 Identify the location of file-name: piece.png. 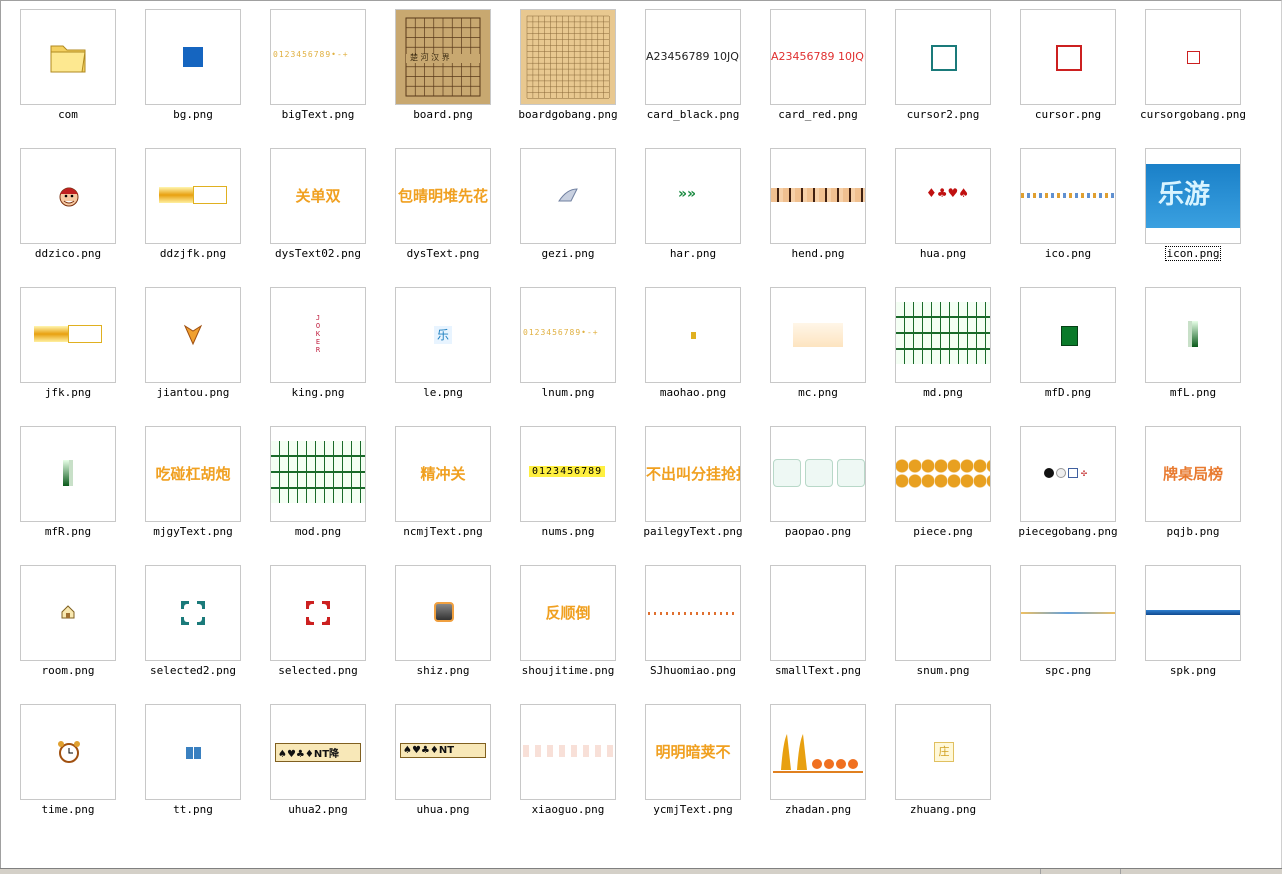
(943, 532).